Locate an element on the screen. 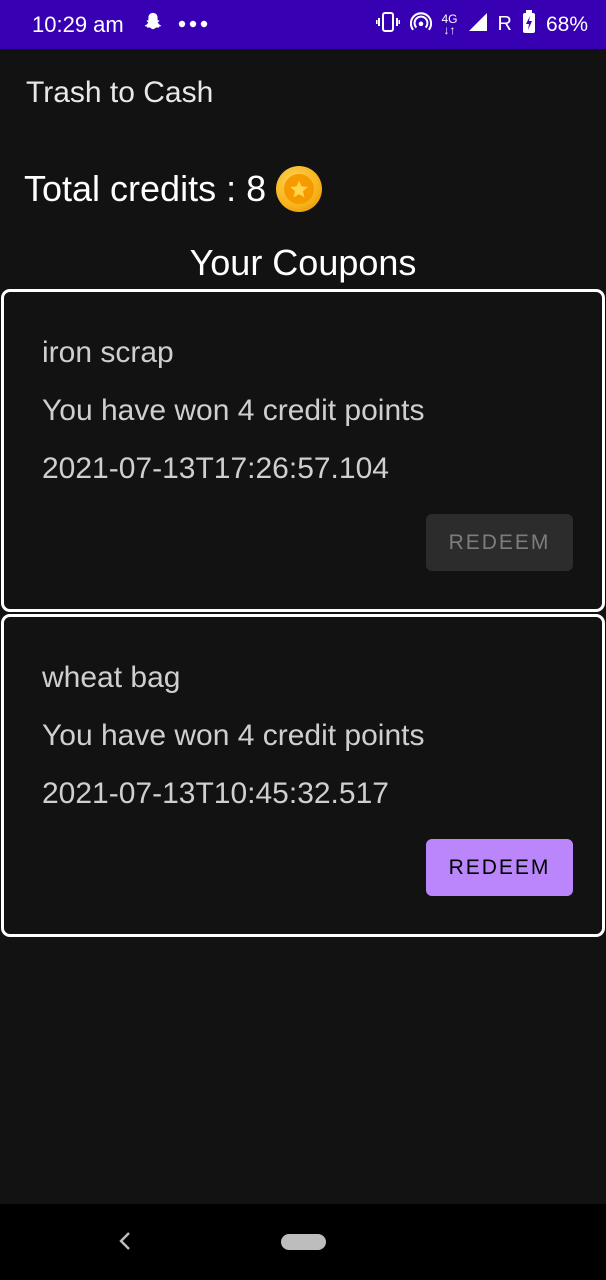 Image resolution: width=606 pixels, height=1280 pixels. signal-icon is located at coordinates (478, 24).